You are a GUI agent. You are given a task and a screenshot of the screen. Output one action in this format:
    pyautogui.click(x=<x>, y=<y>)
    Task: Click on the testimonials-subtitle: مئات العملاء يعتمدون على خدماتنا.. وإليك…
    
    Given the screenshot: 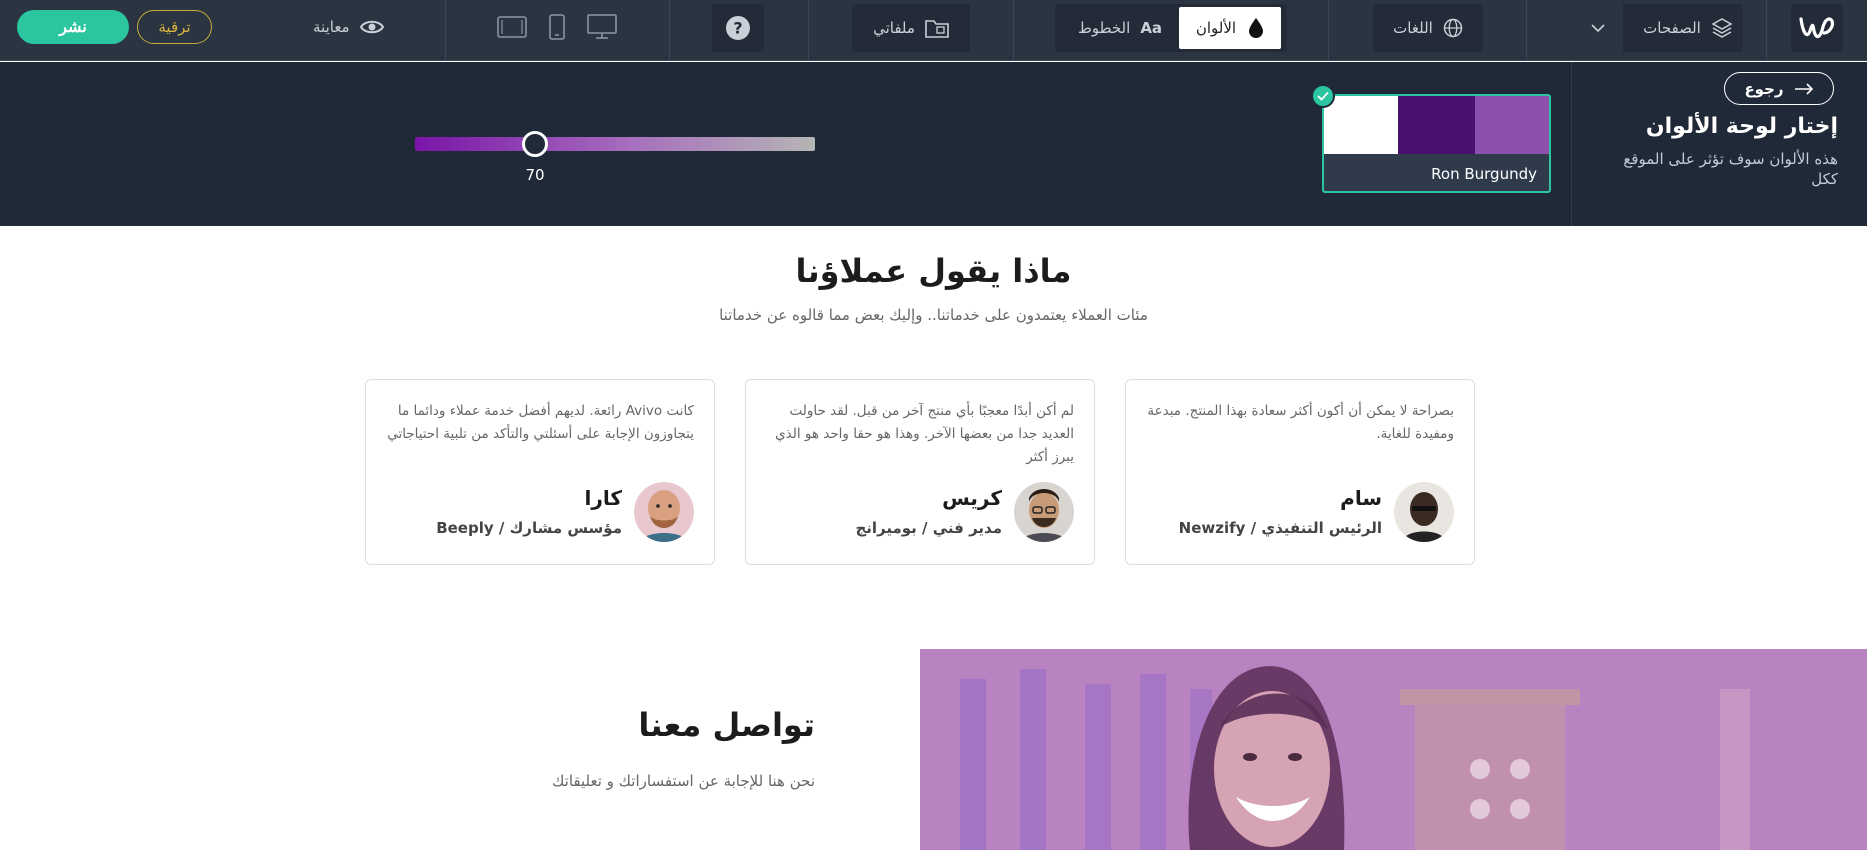 What is the action you would take?
    pyautogui.click(x=933, y=315)
    